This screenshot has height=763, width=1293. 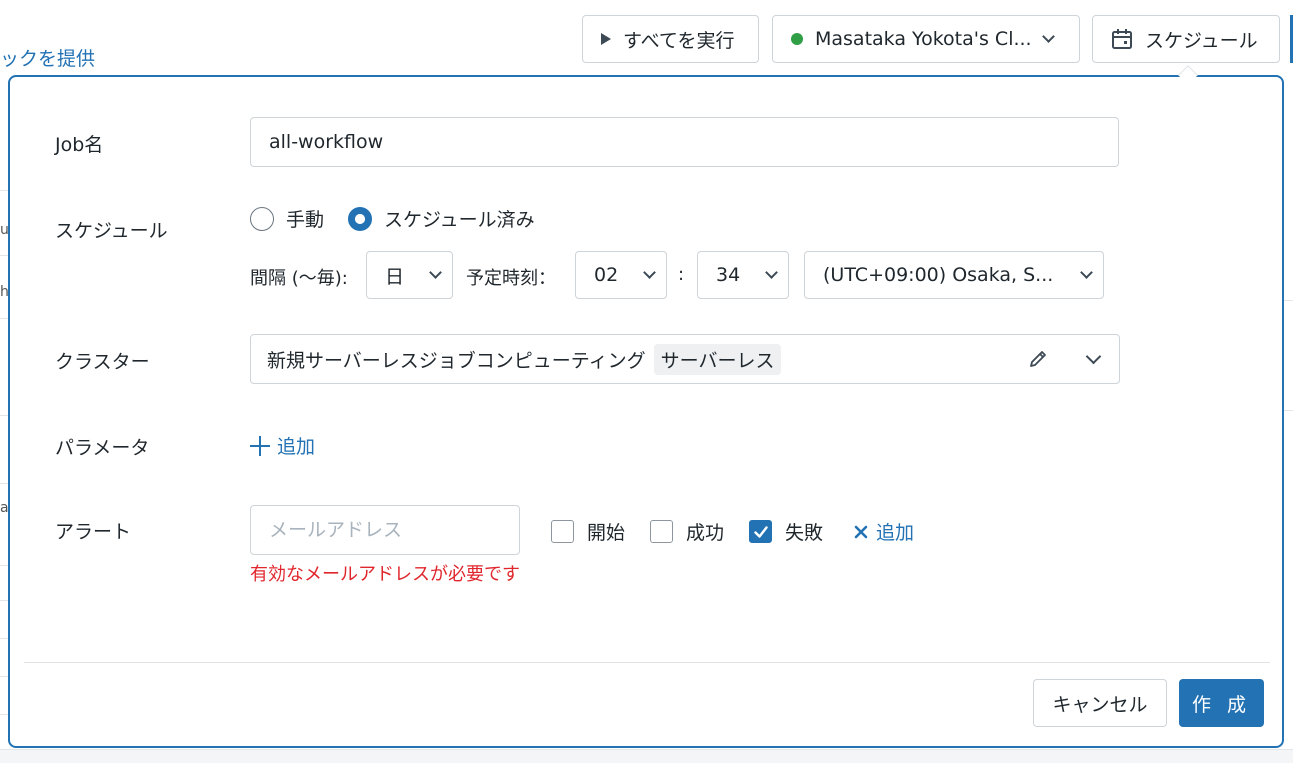 I want to click on checkmark-icon, so click(x=760, y=531).